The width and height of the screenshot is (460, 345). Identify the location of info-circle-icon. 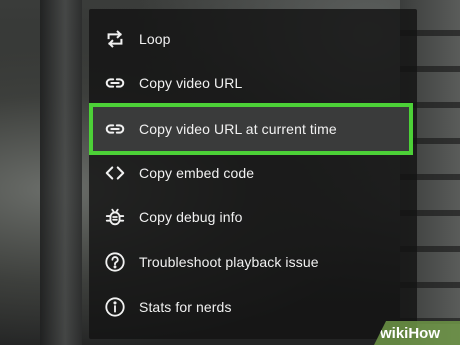
(115, 307).